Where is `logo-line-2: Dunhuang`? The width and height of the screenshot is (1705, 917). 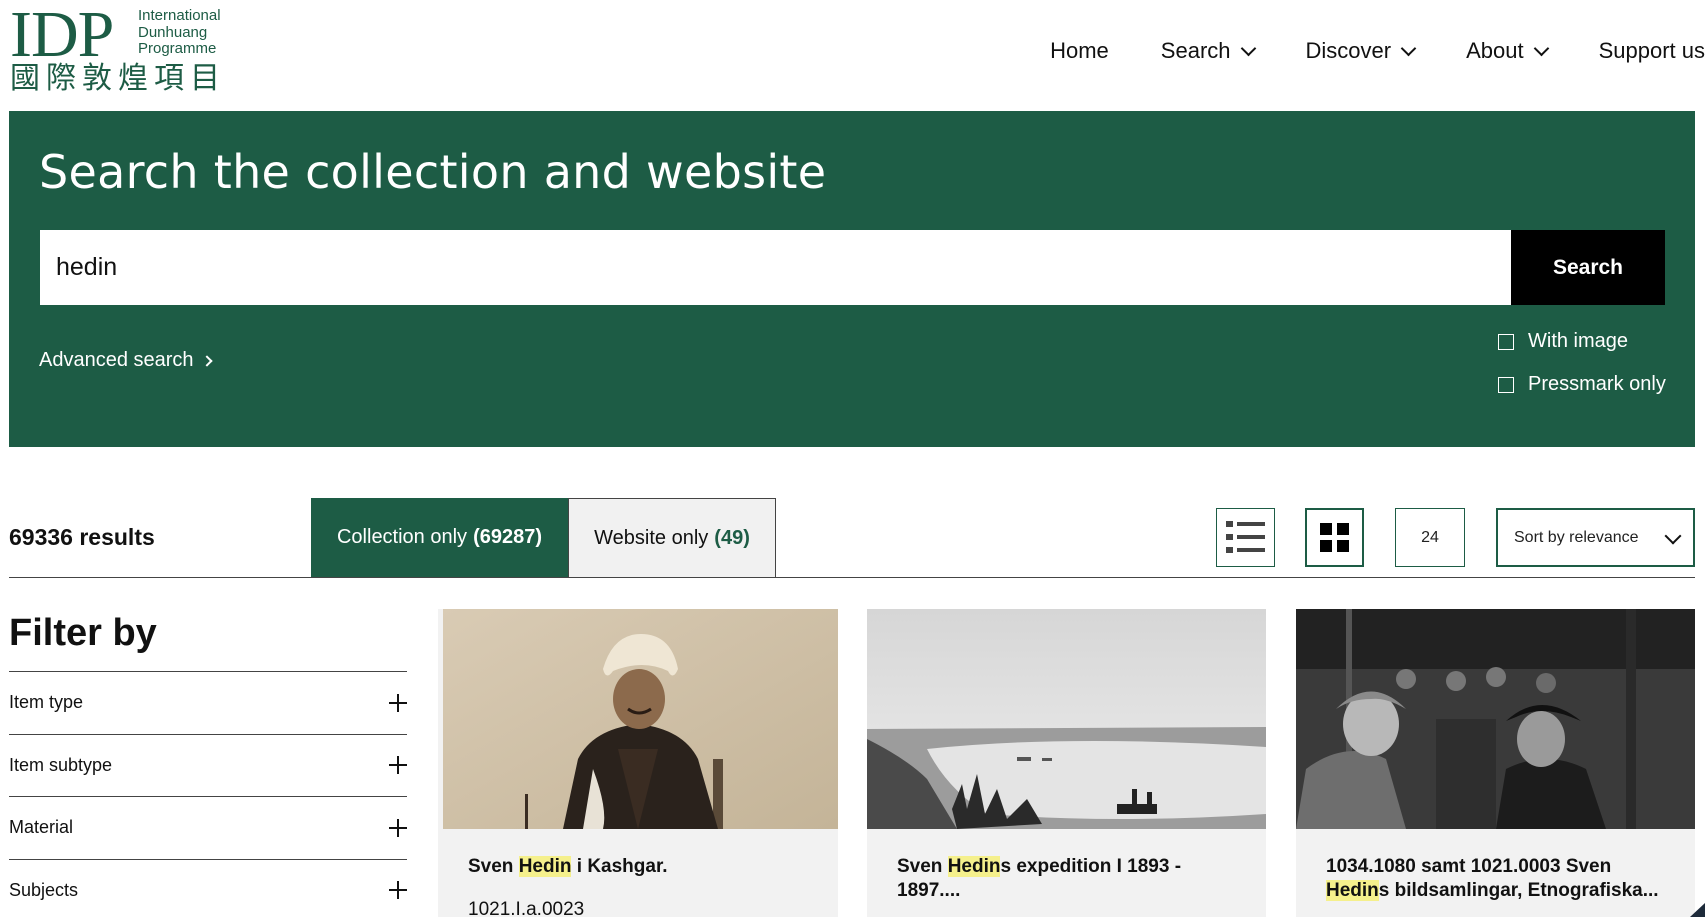
logo-line-2: Dunhuang is located at coordinates (173, 32).